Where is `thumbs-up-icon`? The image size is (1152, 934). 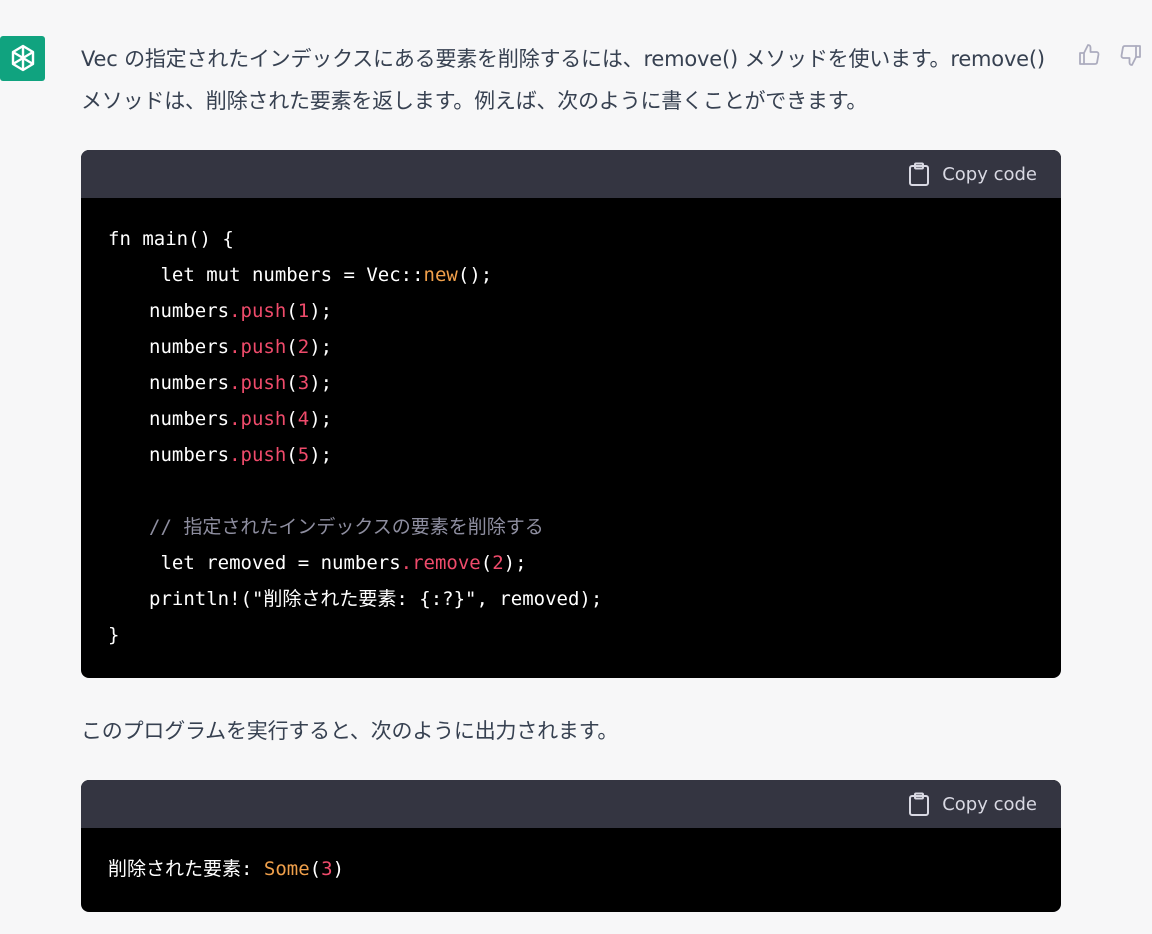
thumbs-up-icon is located at coordinates (1089, 54).